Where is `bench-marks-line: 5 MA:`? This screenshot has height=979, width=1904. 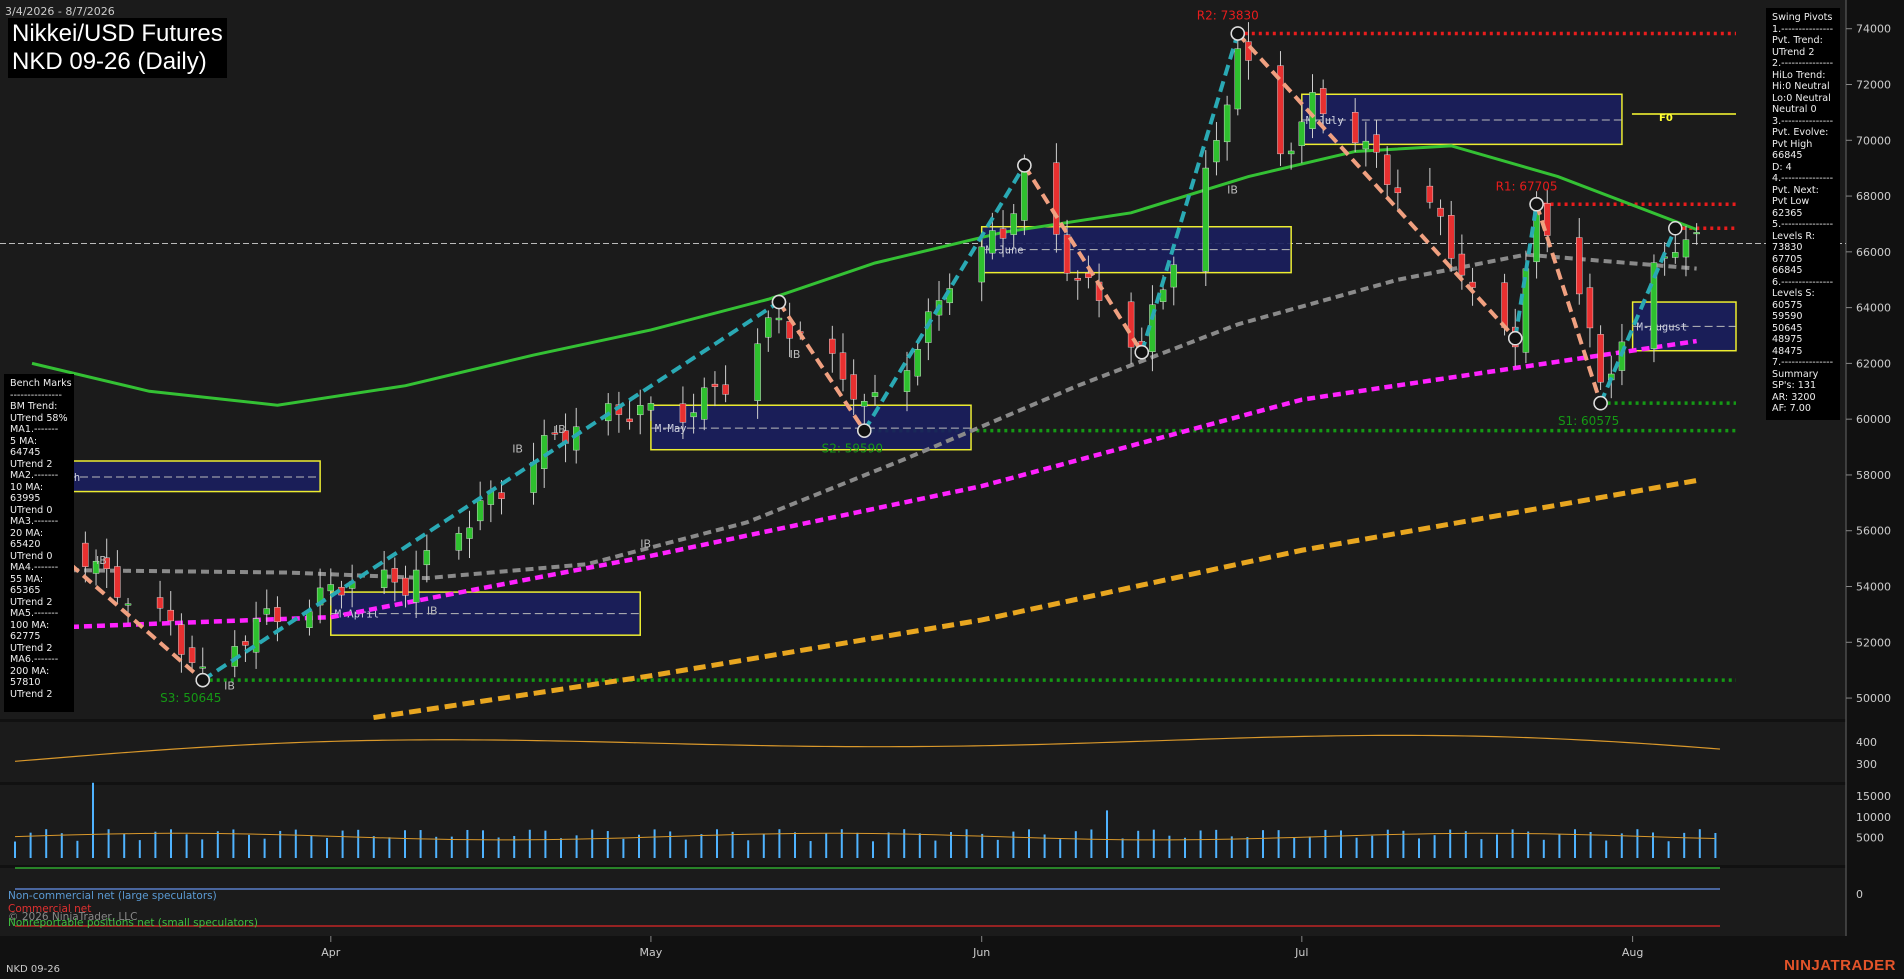
bench-marks-line: 5 MA: is located at coordinates (24, 441).